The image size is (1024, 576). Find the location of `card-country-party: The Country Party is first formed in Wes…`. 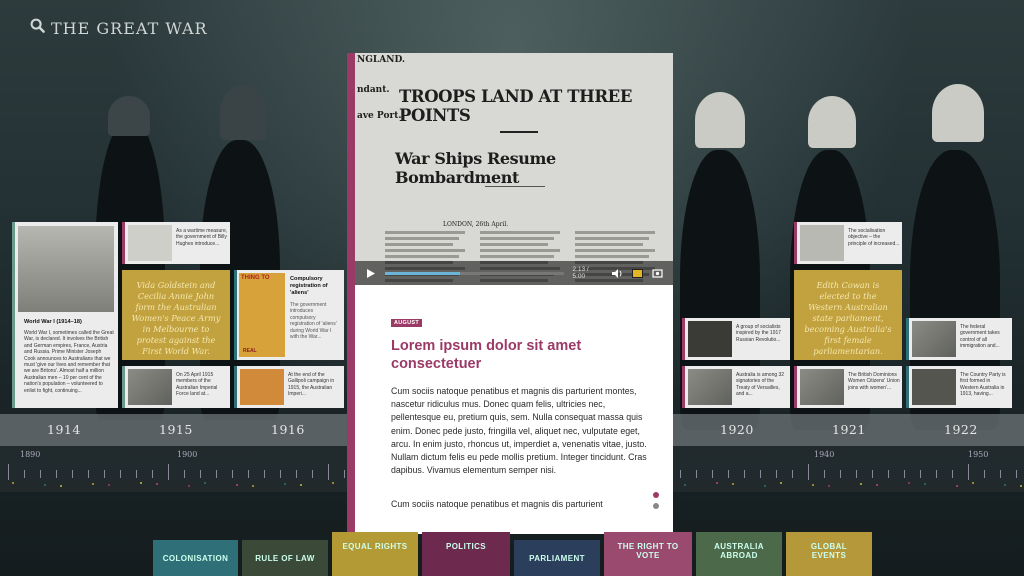

card-country-party: The Country Party is first formed in Wes… is located at coordinates (959, 387).